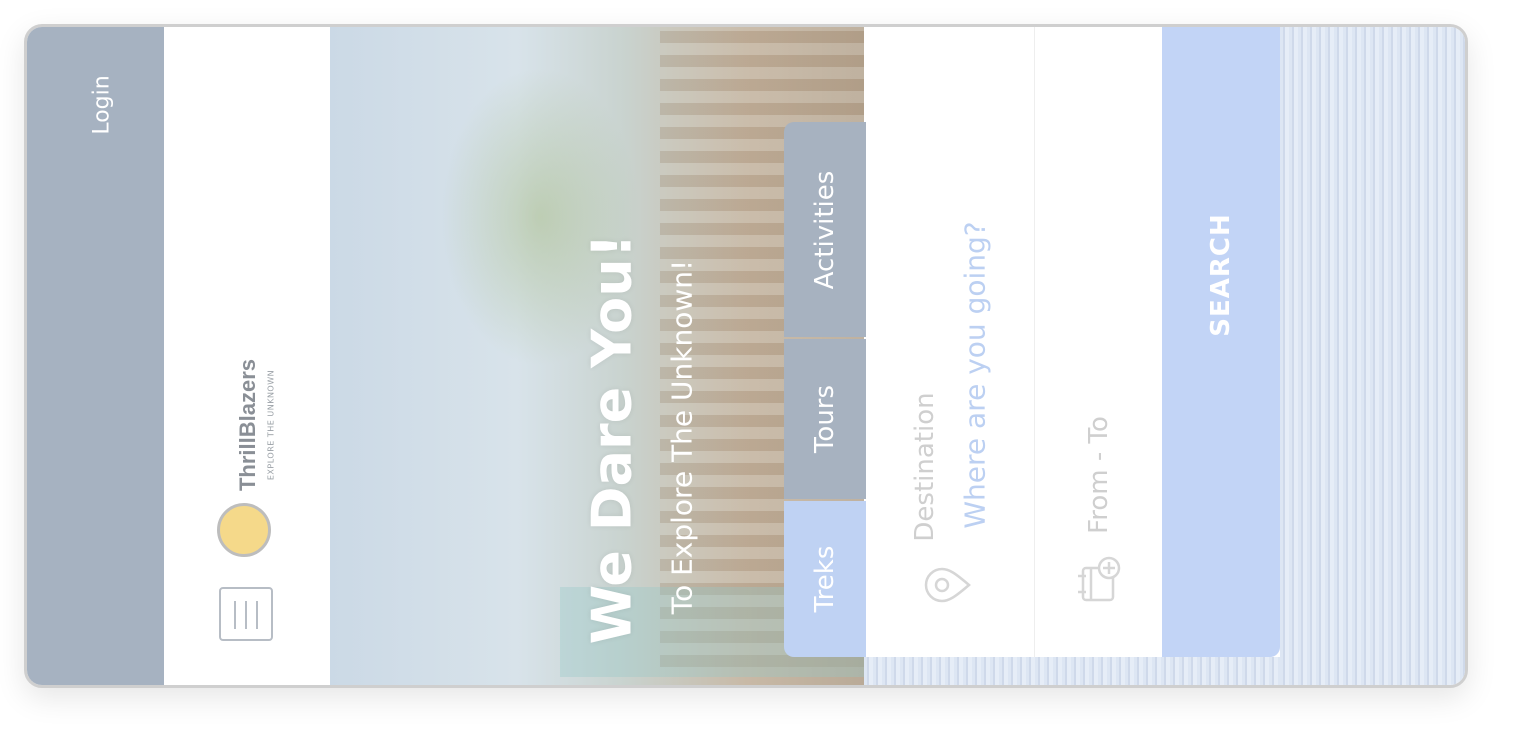 Image resolution: width=1516 pixels, height=736 pixels. I want to click on tab-activities: Activities, so click(825, 229).